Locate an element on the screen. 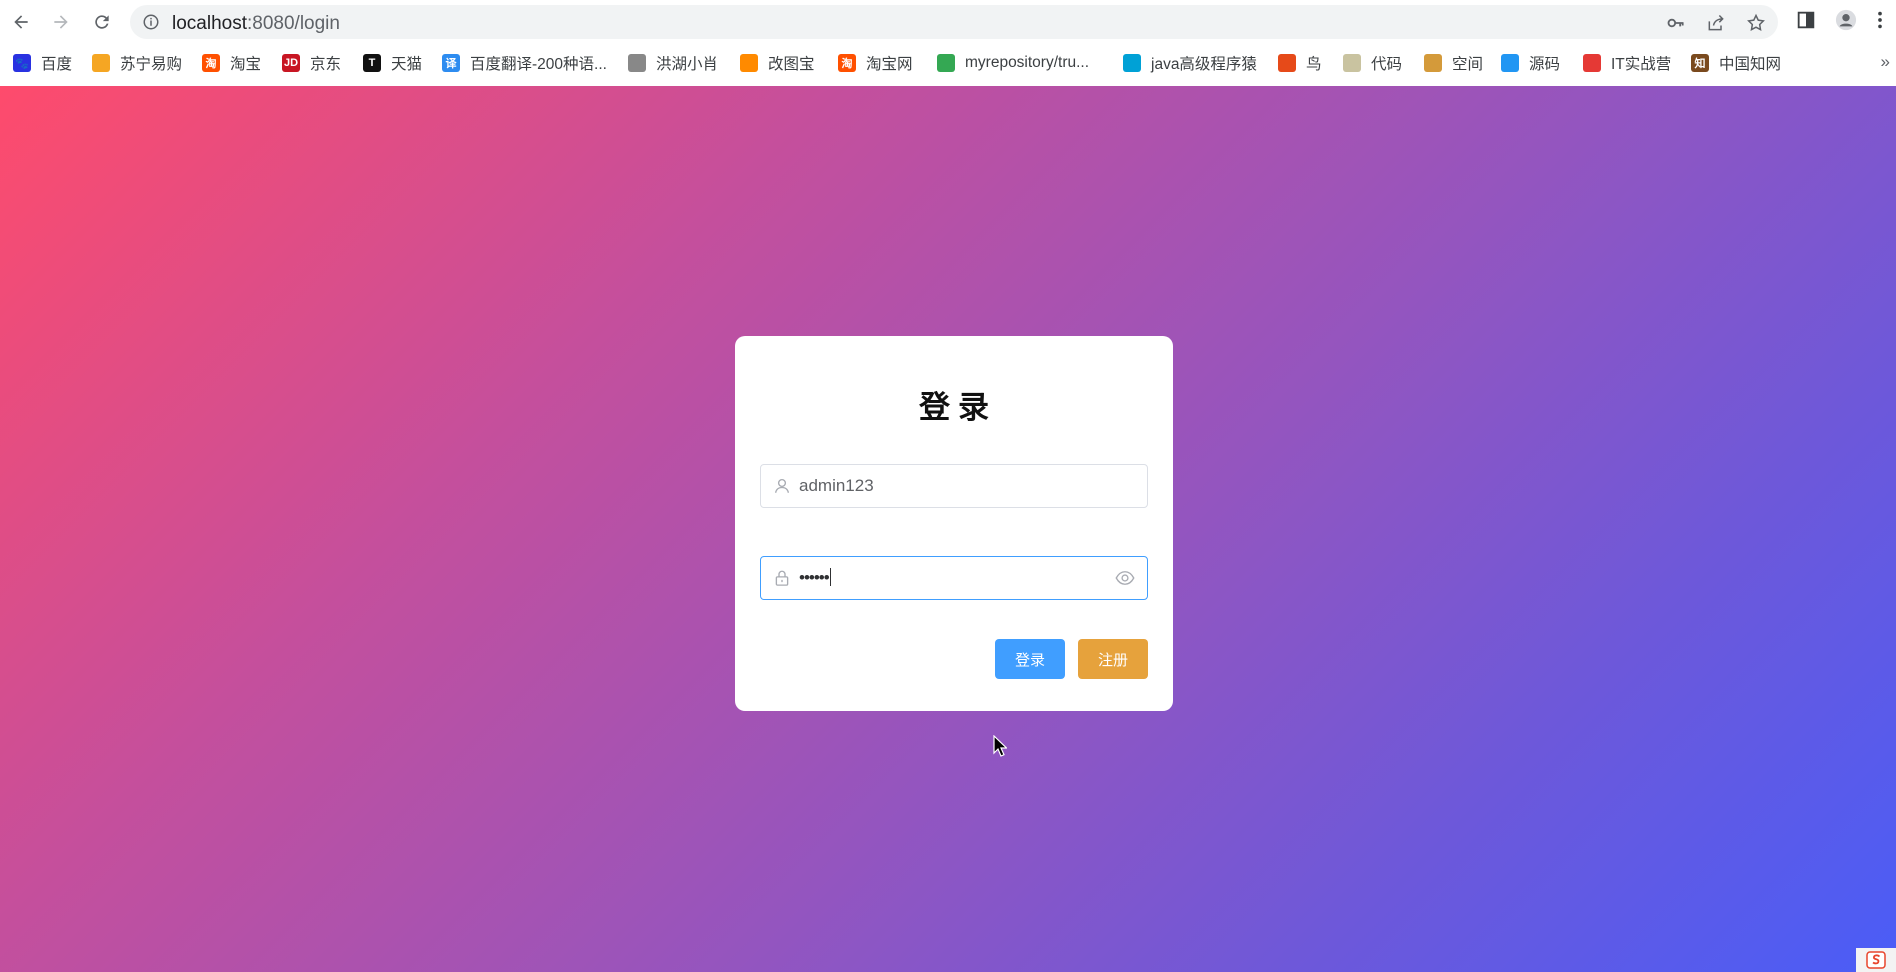 The height and width of the screenshot is (972, 1896). url-path: :8080/login is located at coordinates (293, 23).